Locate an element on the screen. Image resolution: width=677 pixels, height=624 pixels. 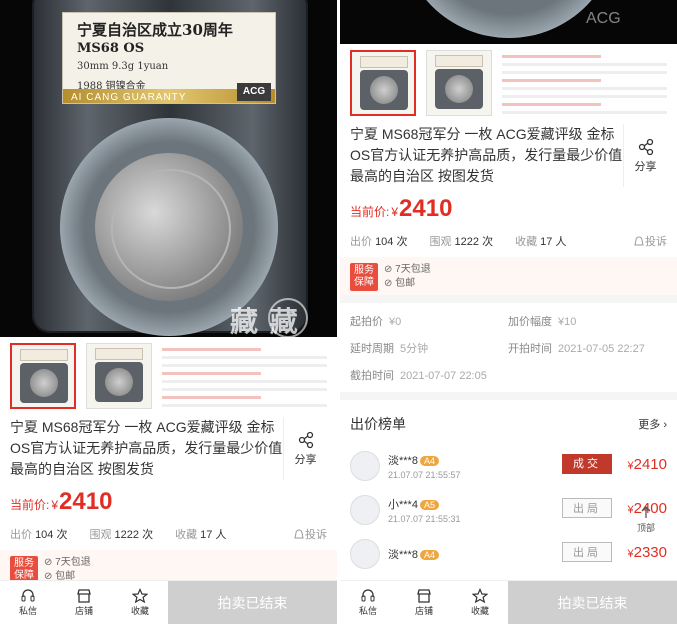
label-guaranty: AI CANG GUARANTY is located at coordinates (129, 97).